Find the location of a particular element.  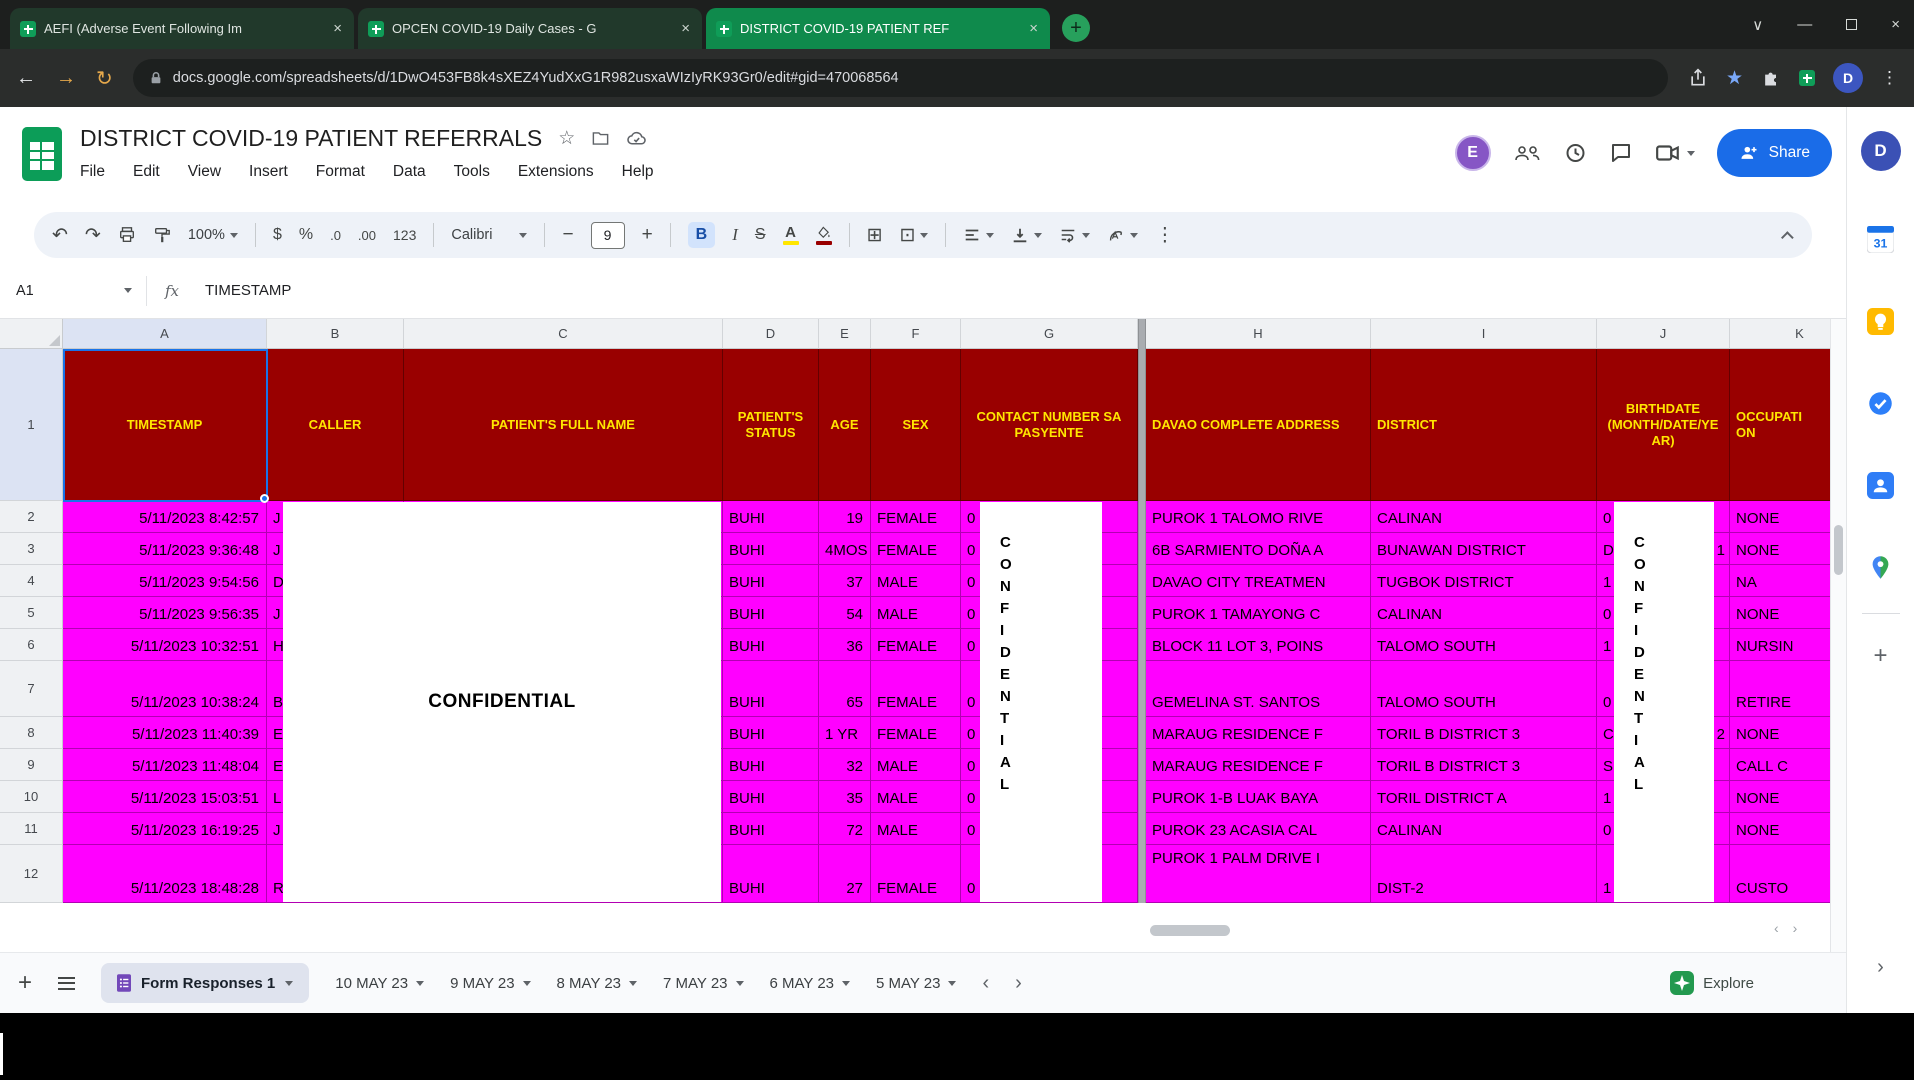

cell-E6: 36 is located at coordinates (845, 645).